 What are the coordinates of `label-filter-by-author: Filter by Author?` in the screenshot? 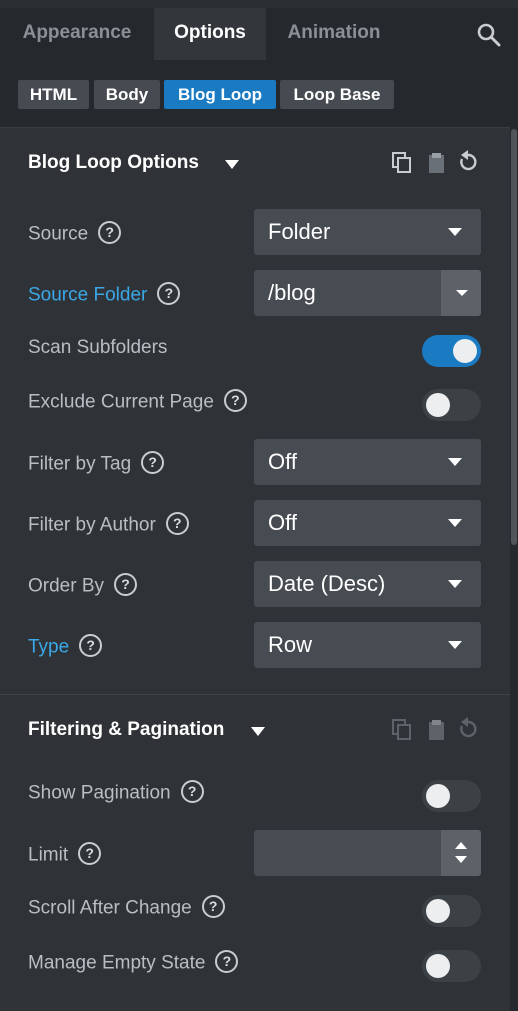 It's located at (108, 524).